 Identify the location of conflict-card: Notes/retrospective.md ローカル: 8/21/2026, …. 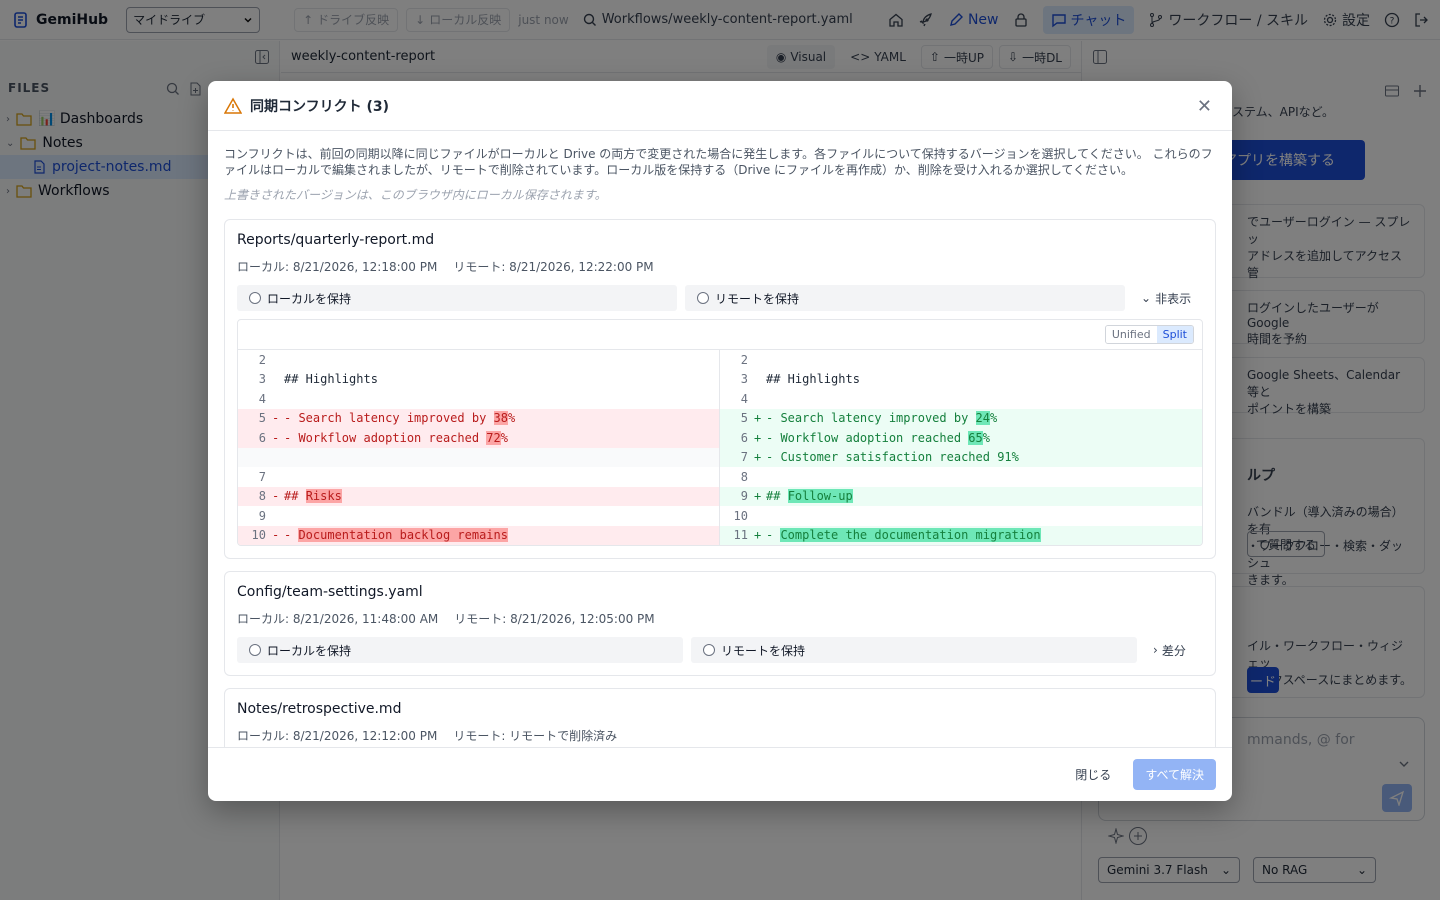
(720, 717).